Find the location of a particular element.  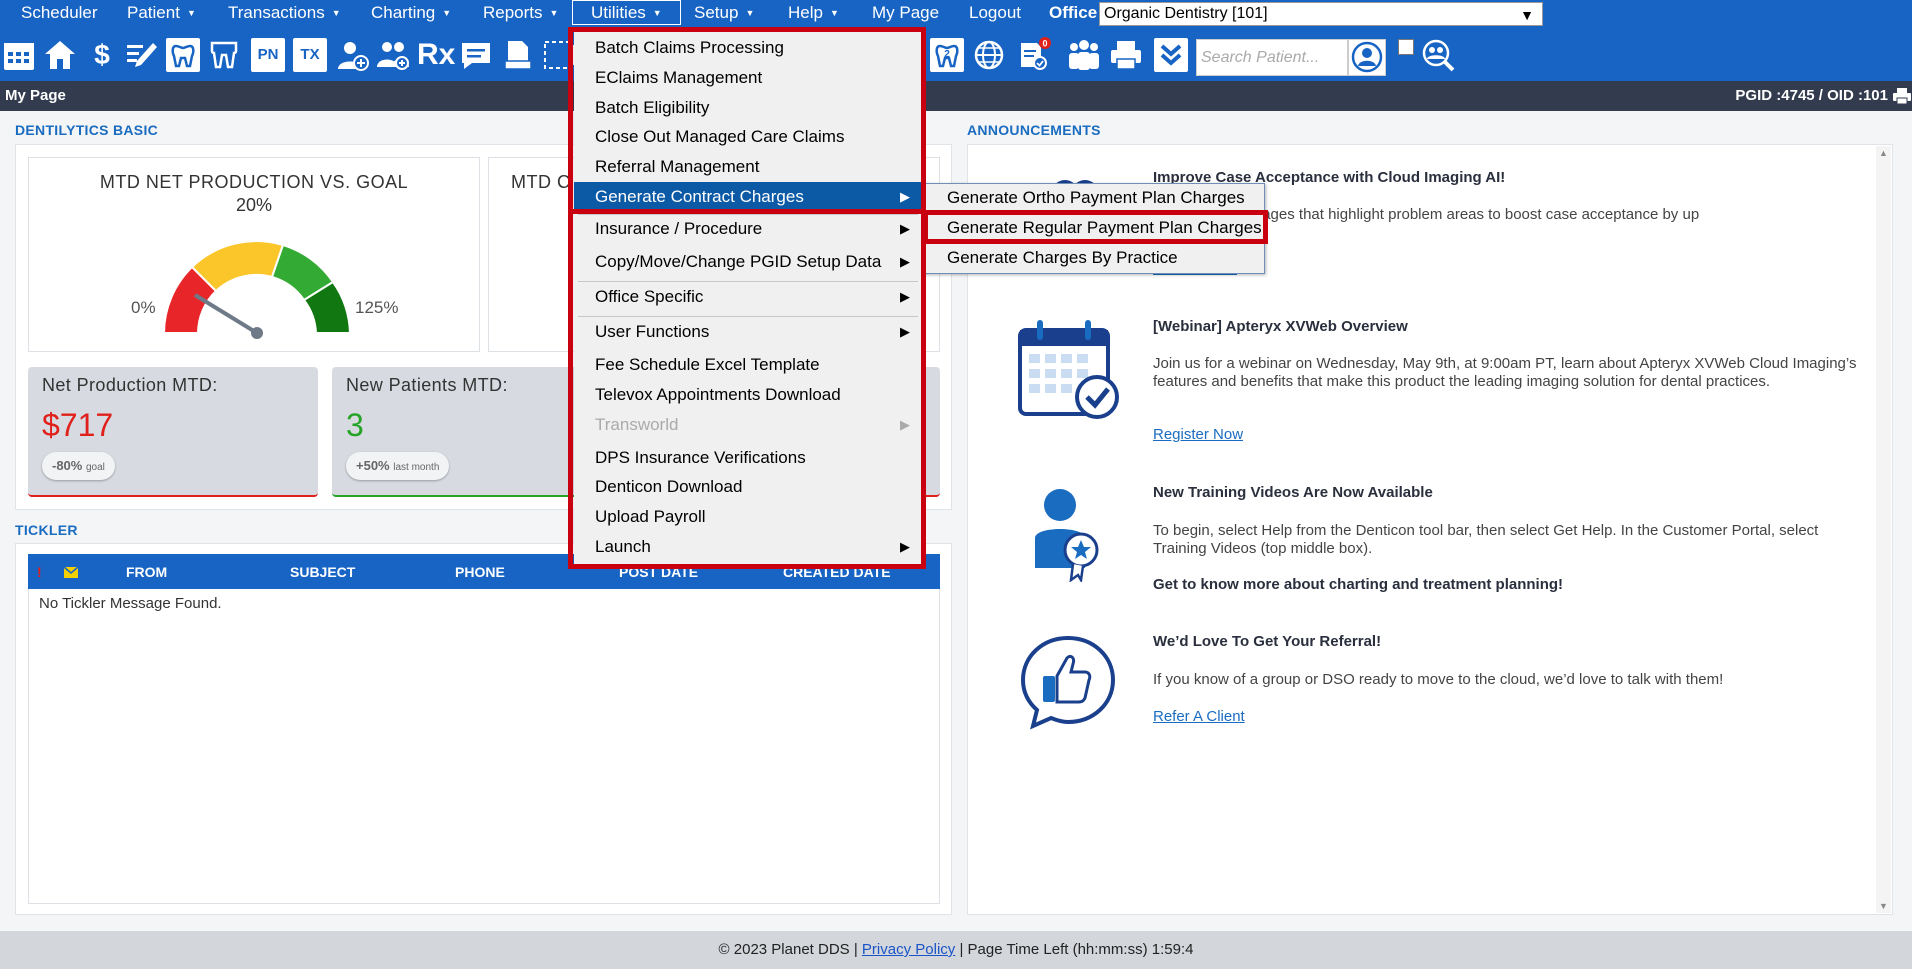

menu-utilities: Utilities ▼ is located at coordinates (626, 12).